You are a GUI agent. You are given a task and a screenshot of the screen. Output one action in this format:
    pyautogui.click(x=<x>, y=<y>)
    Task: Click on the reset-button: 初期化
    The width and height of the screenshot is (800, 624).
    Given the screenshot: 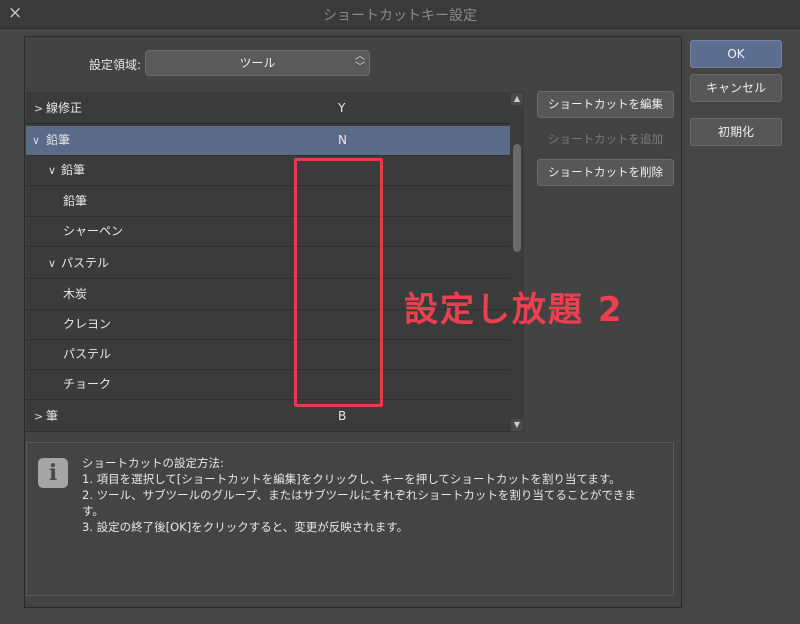 What is the action you would take?
    pyautogui.click(x=736, y=132)
    